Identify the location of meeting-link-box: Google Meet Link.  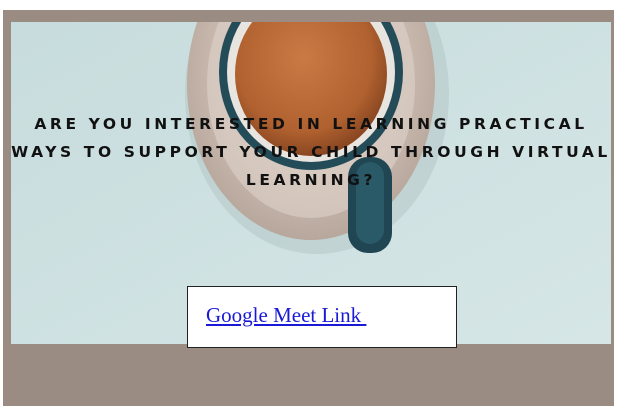
(322, 317).